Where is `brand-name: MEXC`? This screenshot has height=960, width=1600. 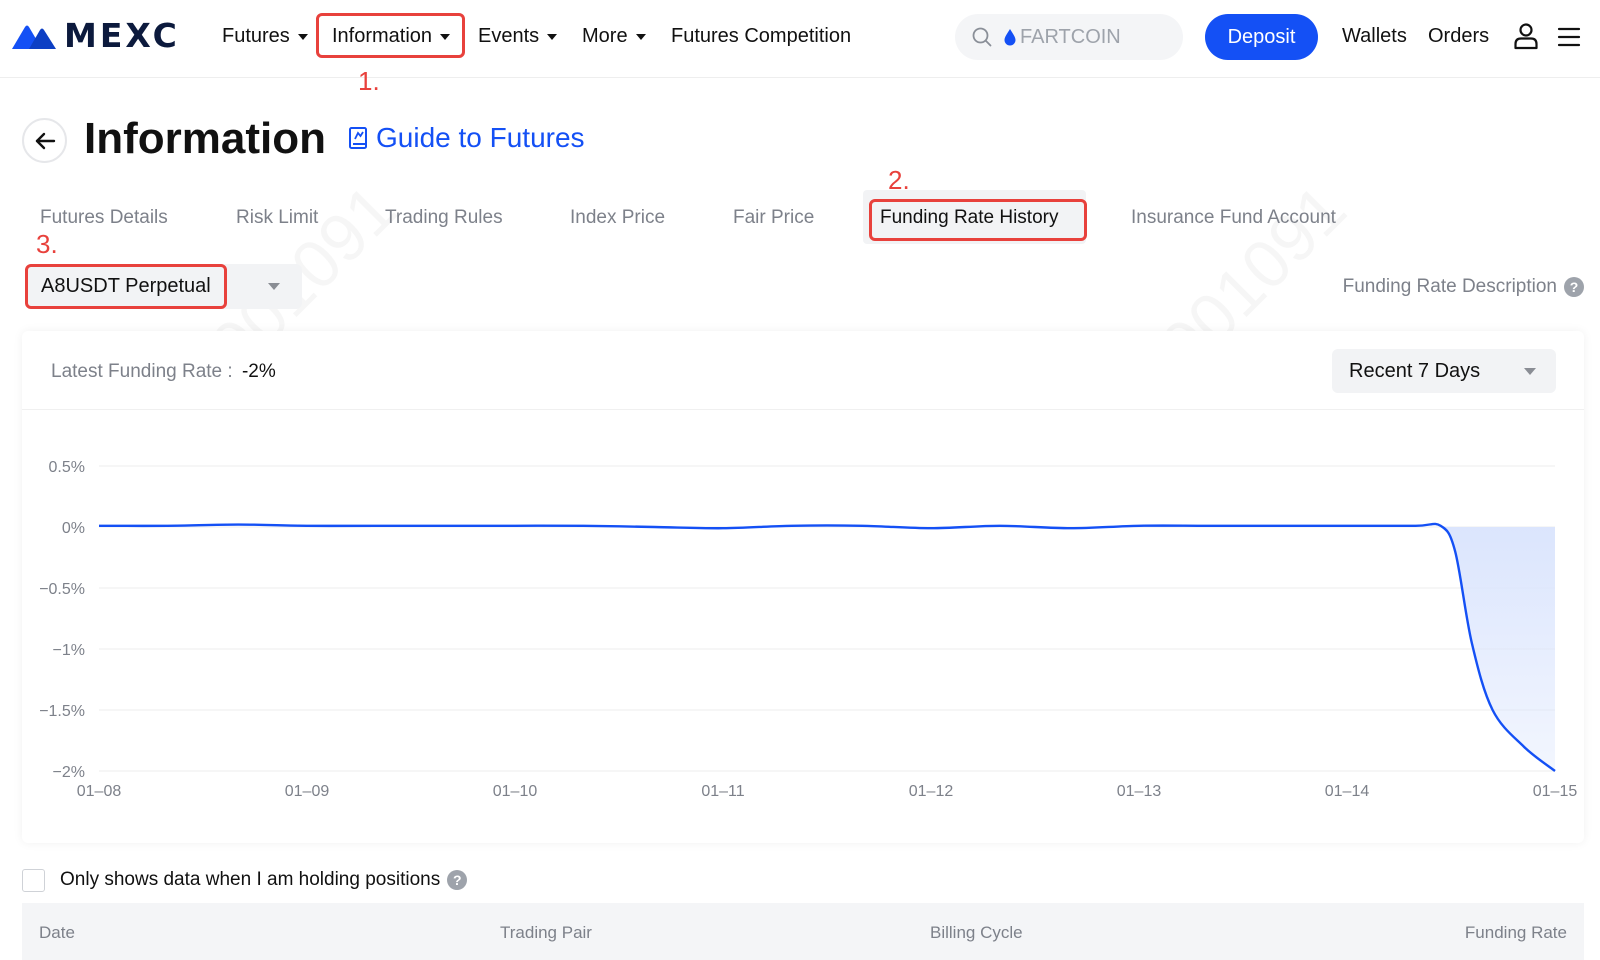 brand-name: MEXC is located at coordinates (122, 35).